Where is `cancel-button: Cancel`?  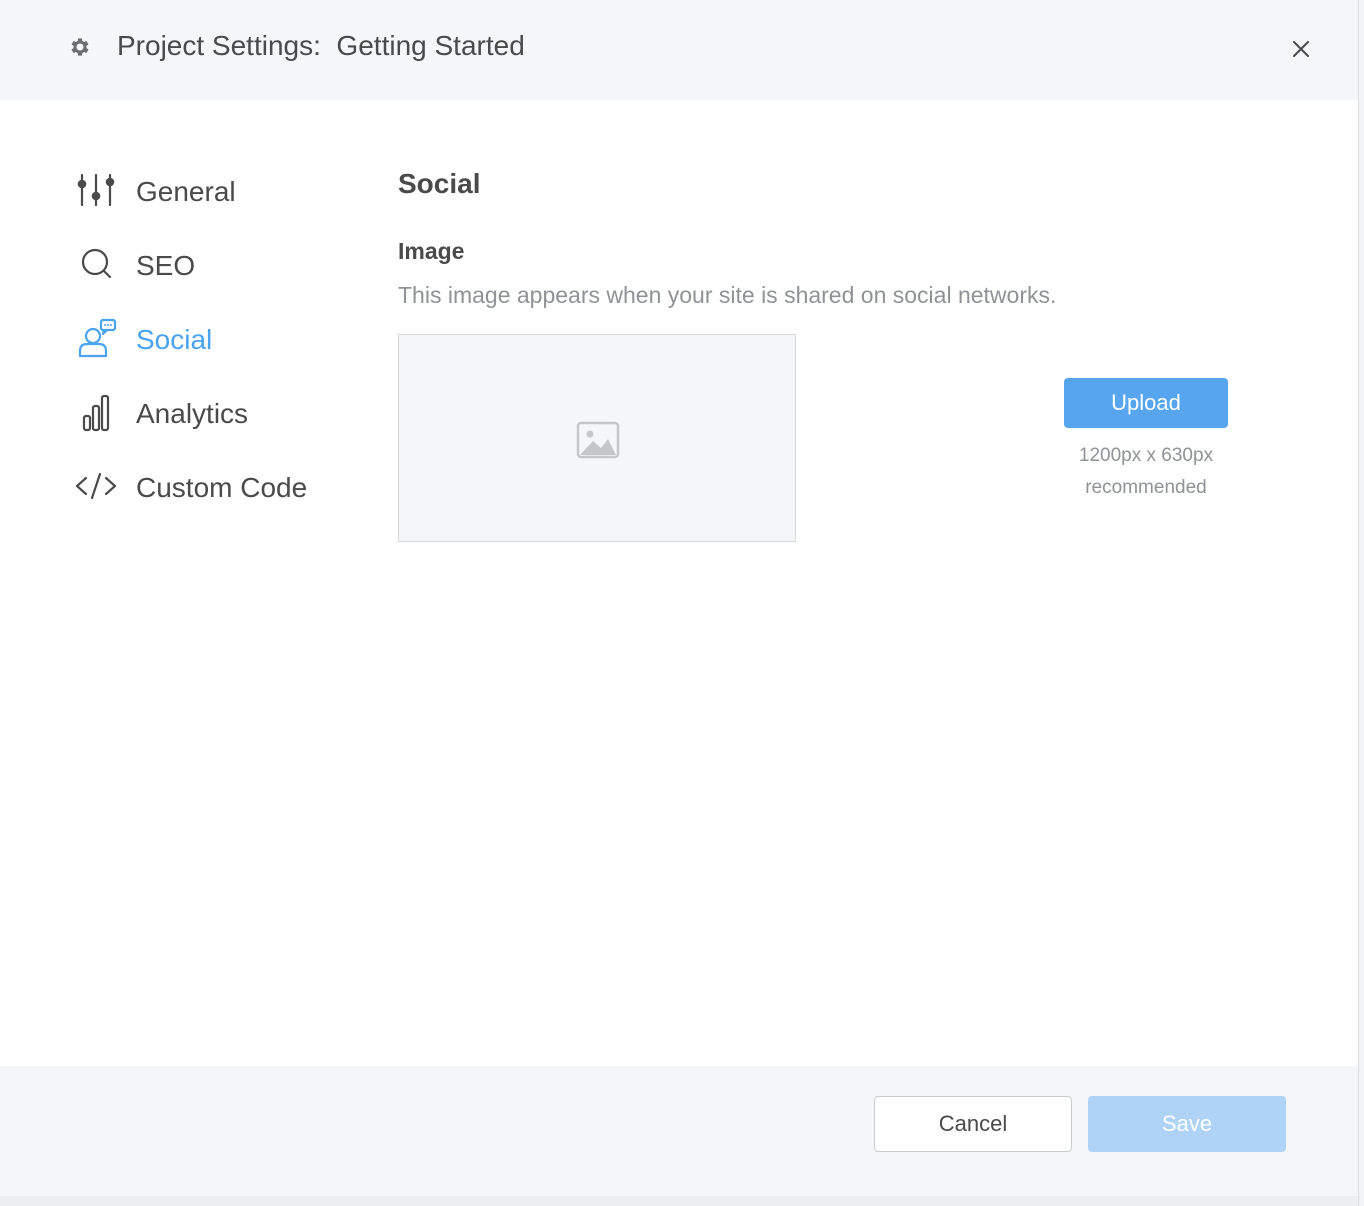
cancel-button: Cancel is located at coordinates (973, 1124).